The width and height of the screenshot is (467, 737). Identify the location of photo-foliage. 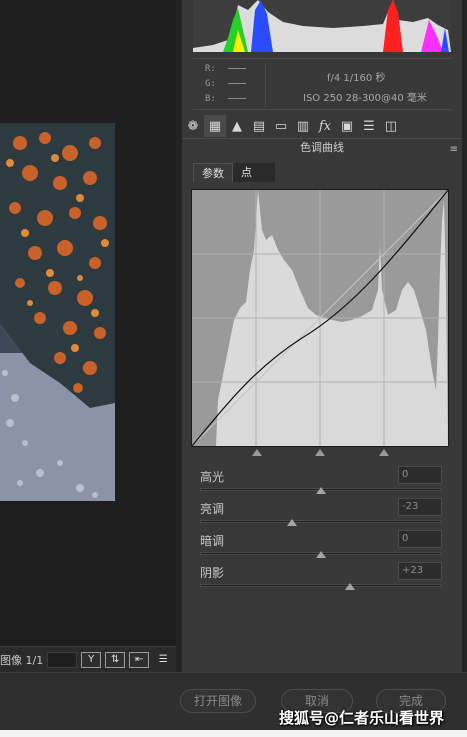
(57, 312).